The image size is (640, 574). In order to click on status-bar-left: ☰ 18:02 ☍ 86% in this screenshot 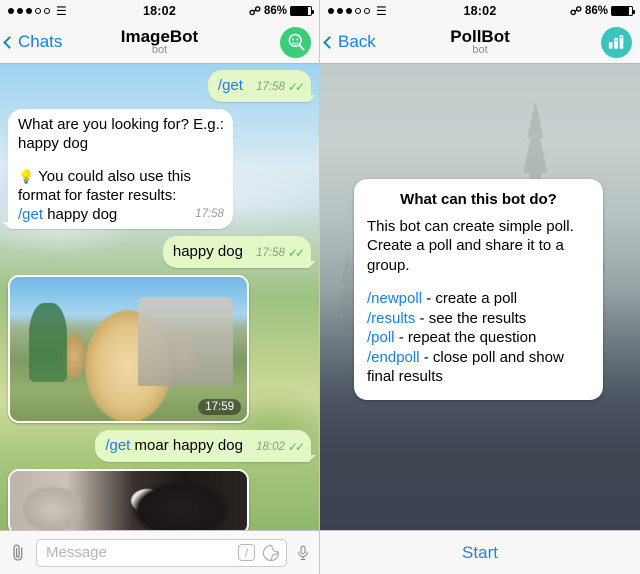, I will do `click(159, 10)`.